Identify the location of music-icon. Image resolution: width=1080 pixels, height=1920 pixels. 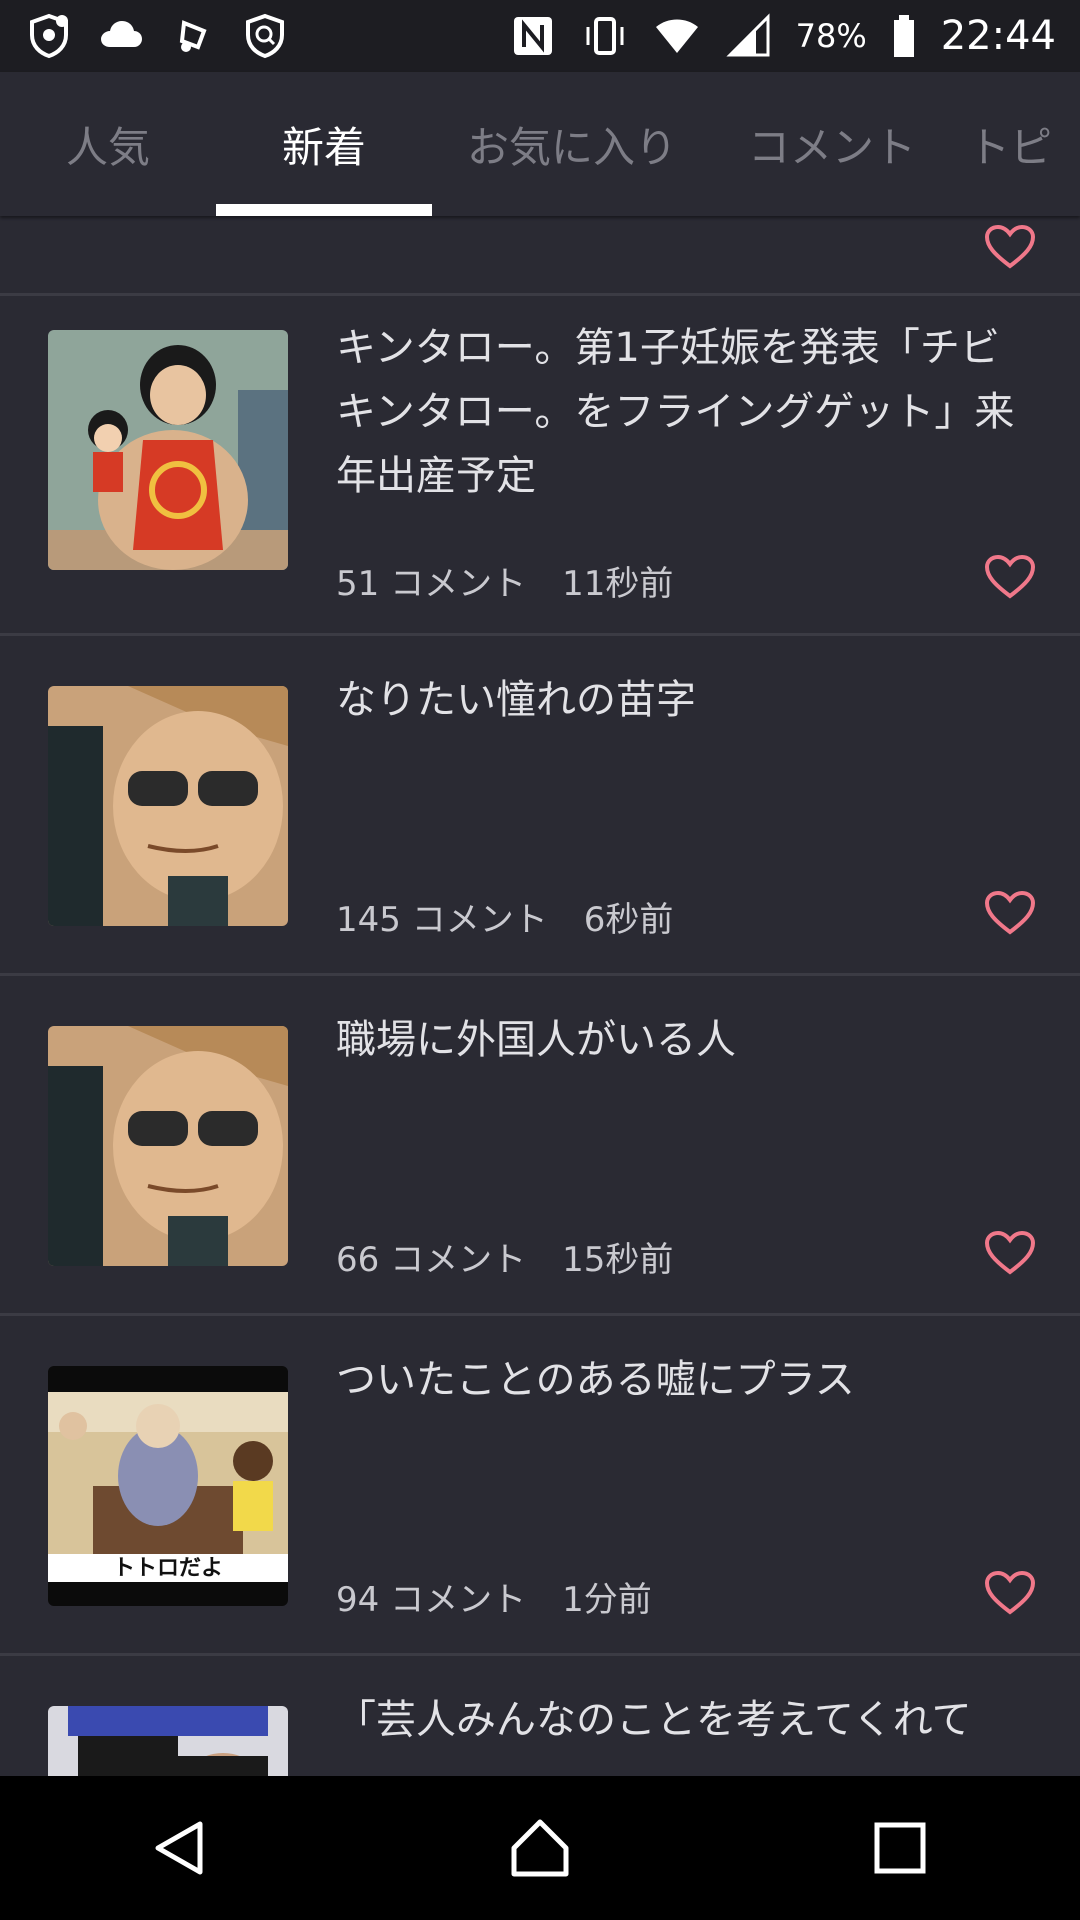
(193, 36).